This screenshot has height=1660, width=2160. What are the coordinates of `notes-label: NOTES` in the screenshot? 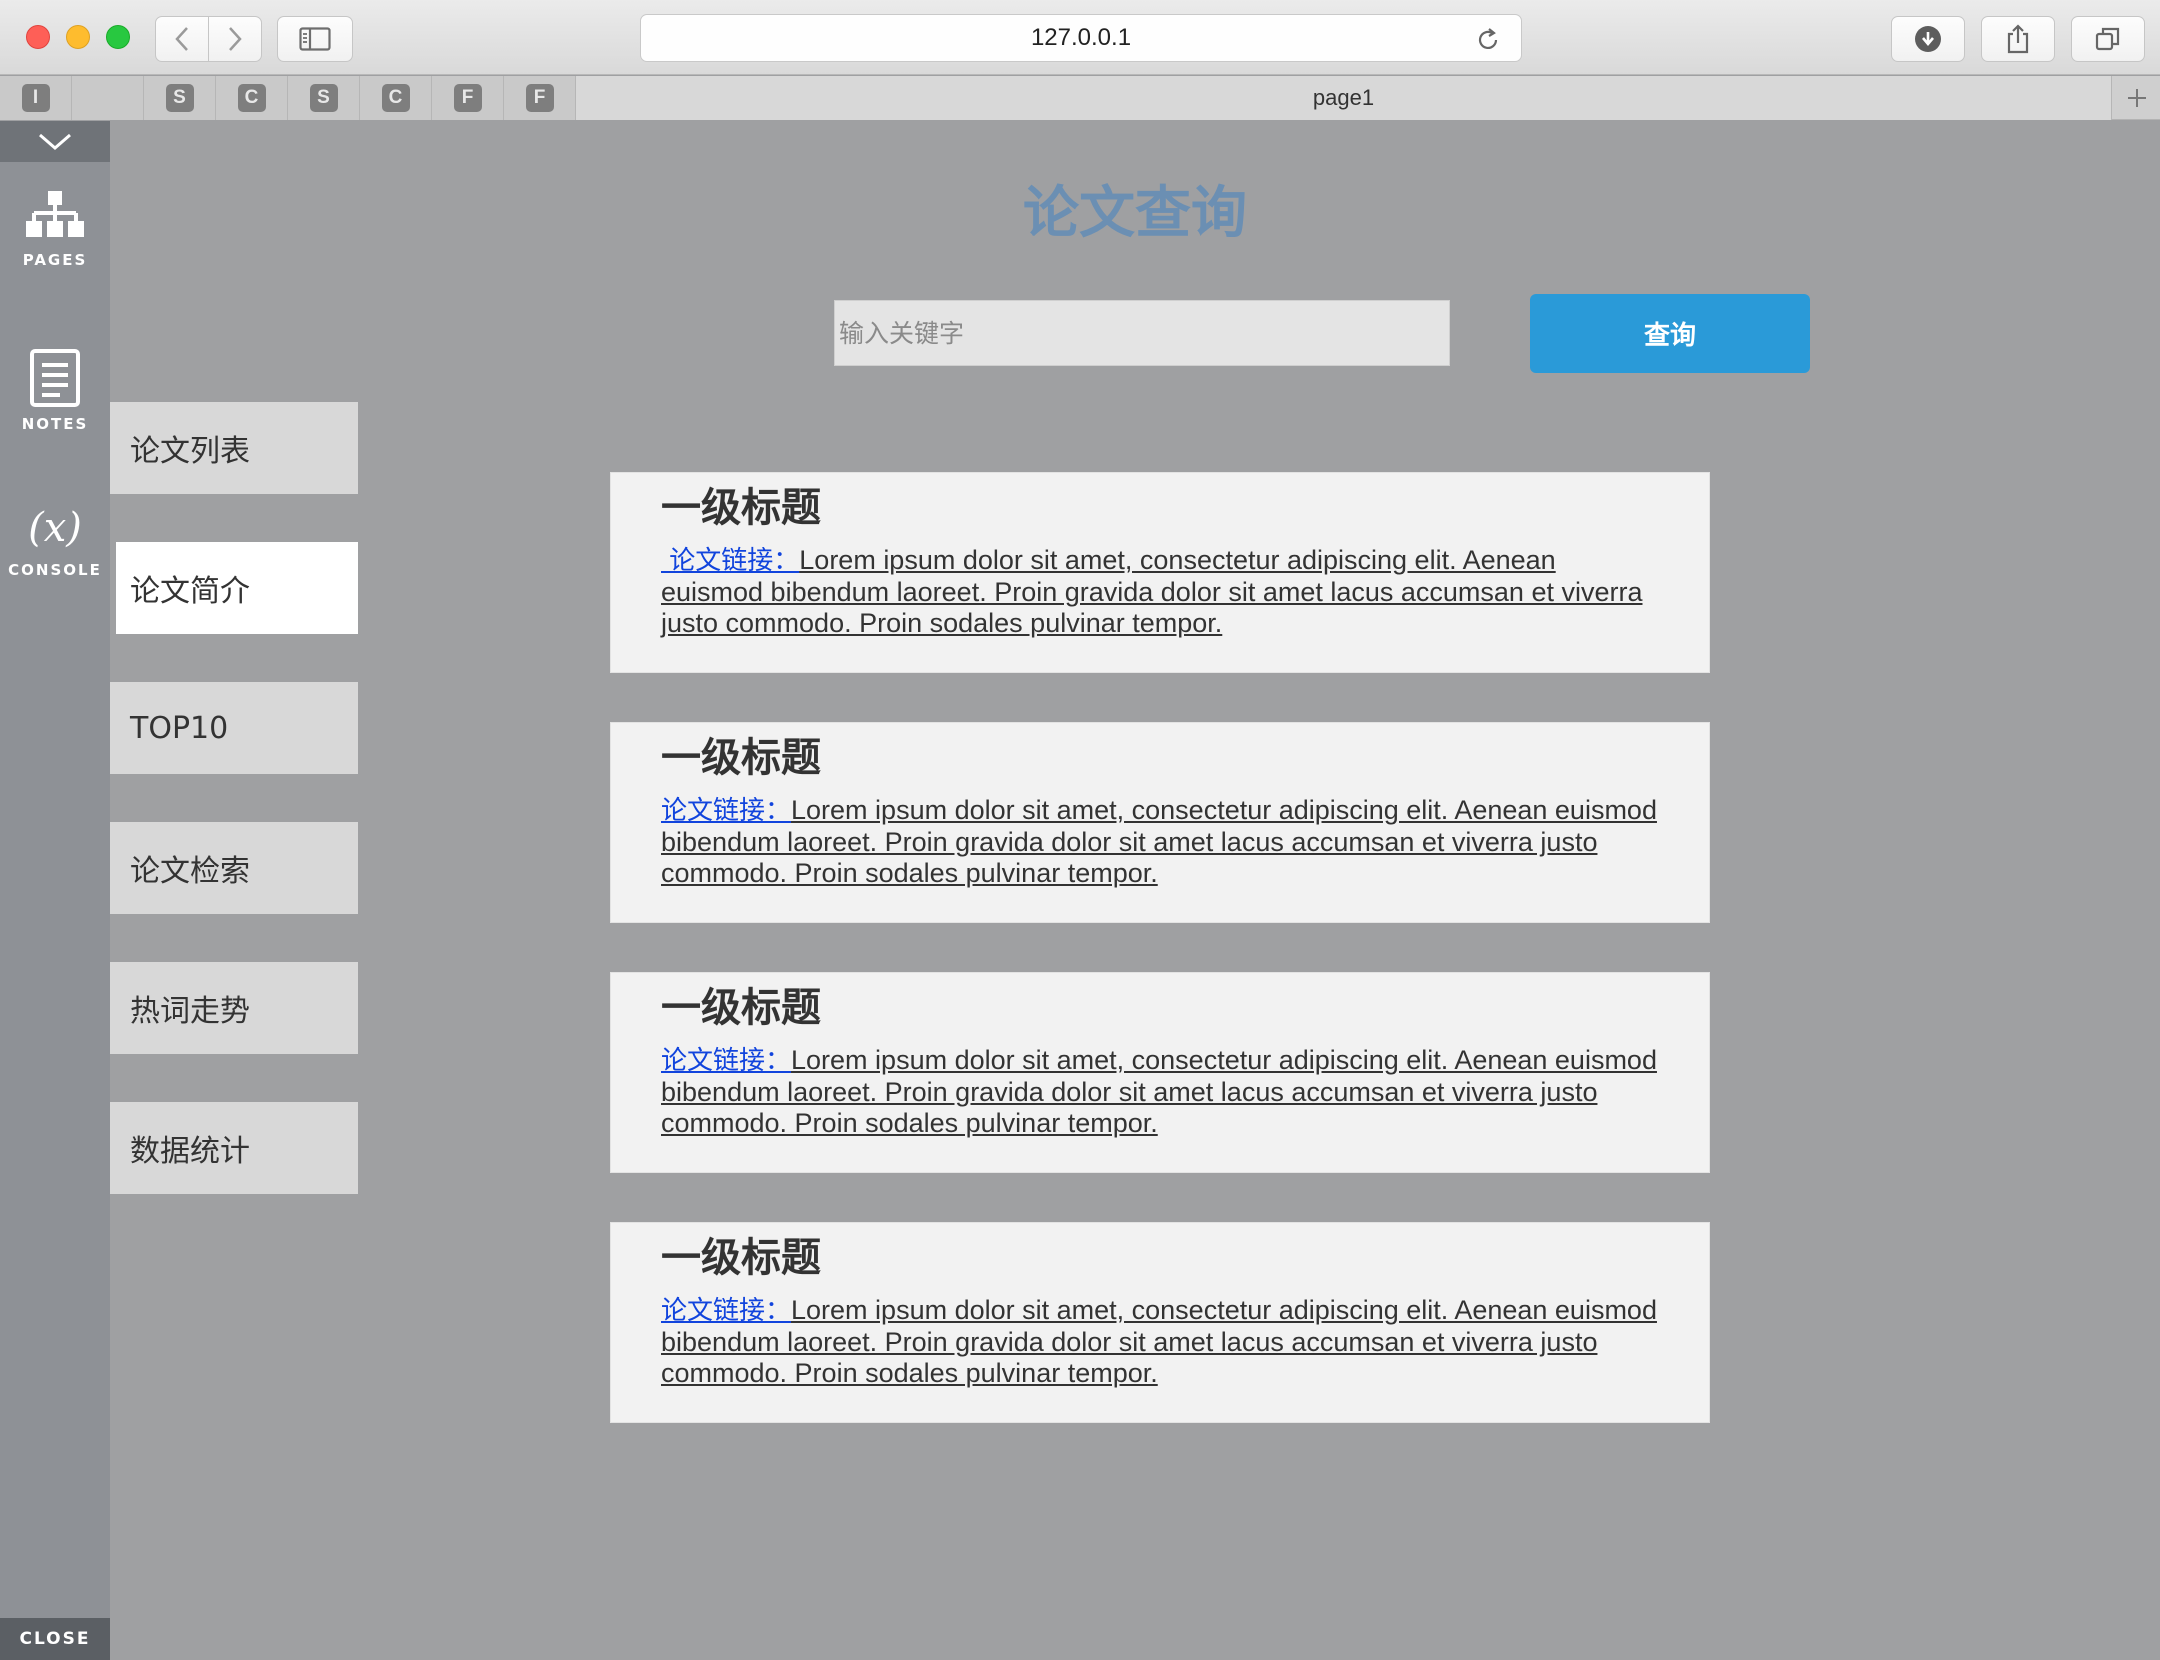 It's located at (55, 424).